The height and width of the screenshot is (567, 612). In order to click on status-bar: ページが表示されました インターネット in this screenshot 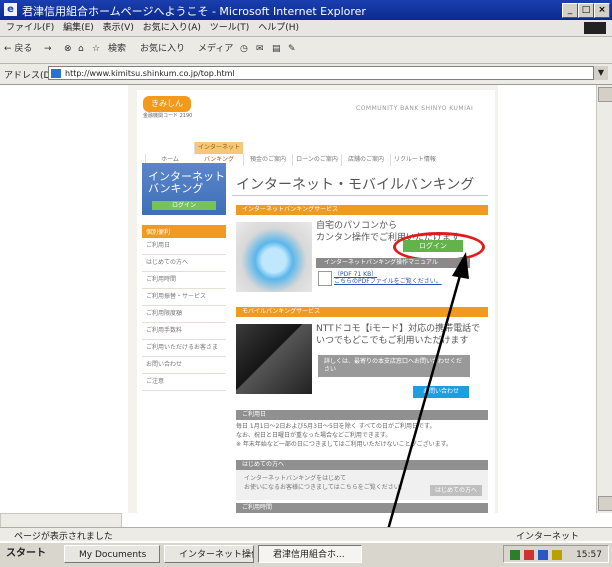, I will do `click(306, 534)`.